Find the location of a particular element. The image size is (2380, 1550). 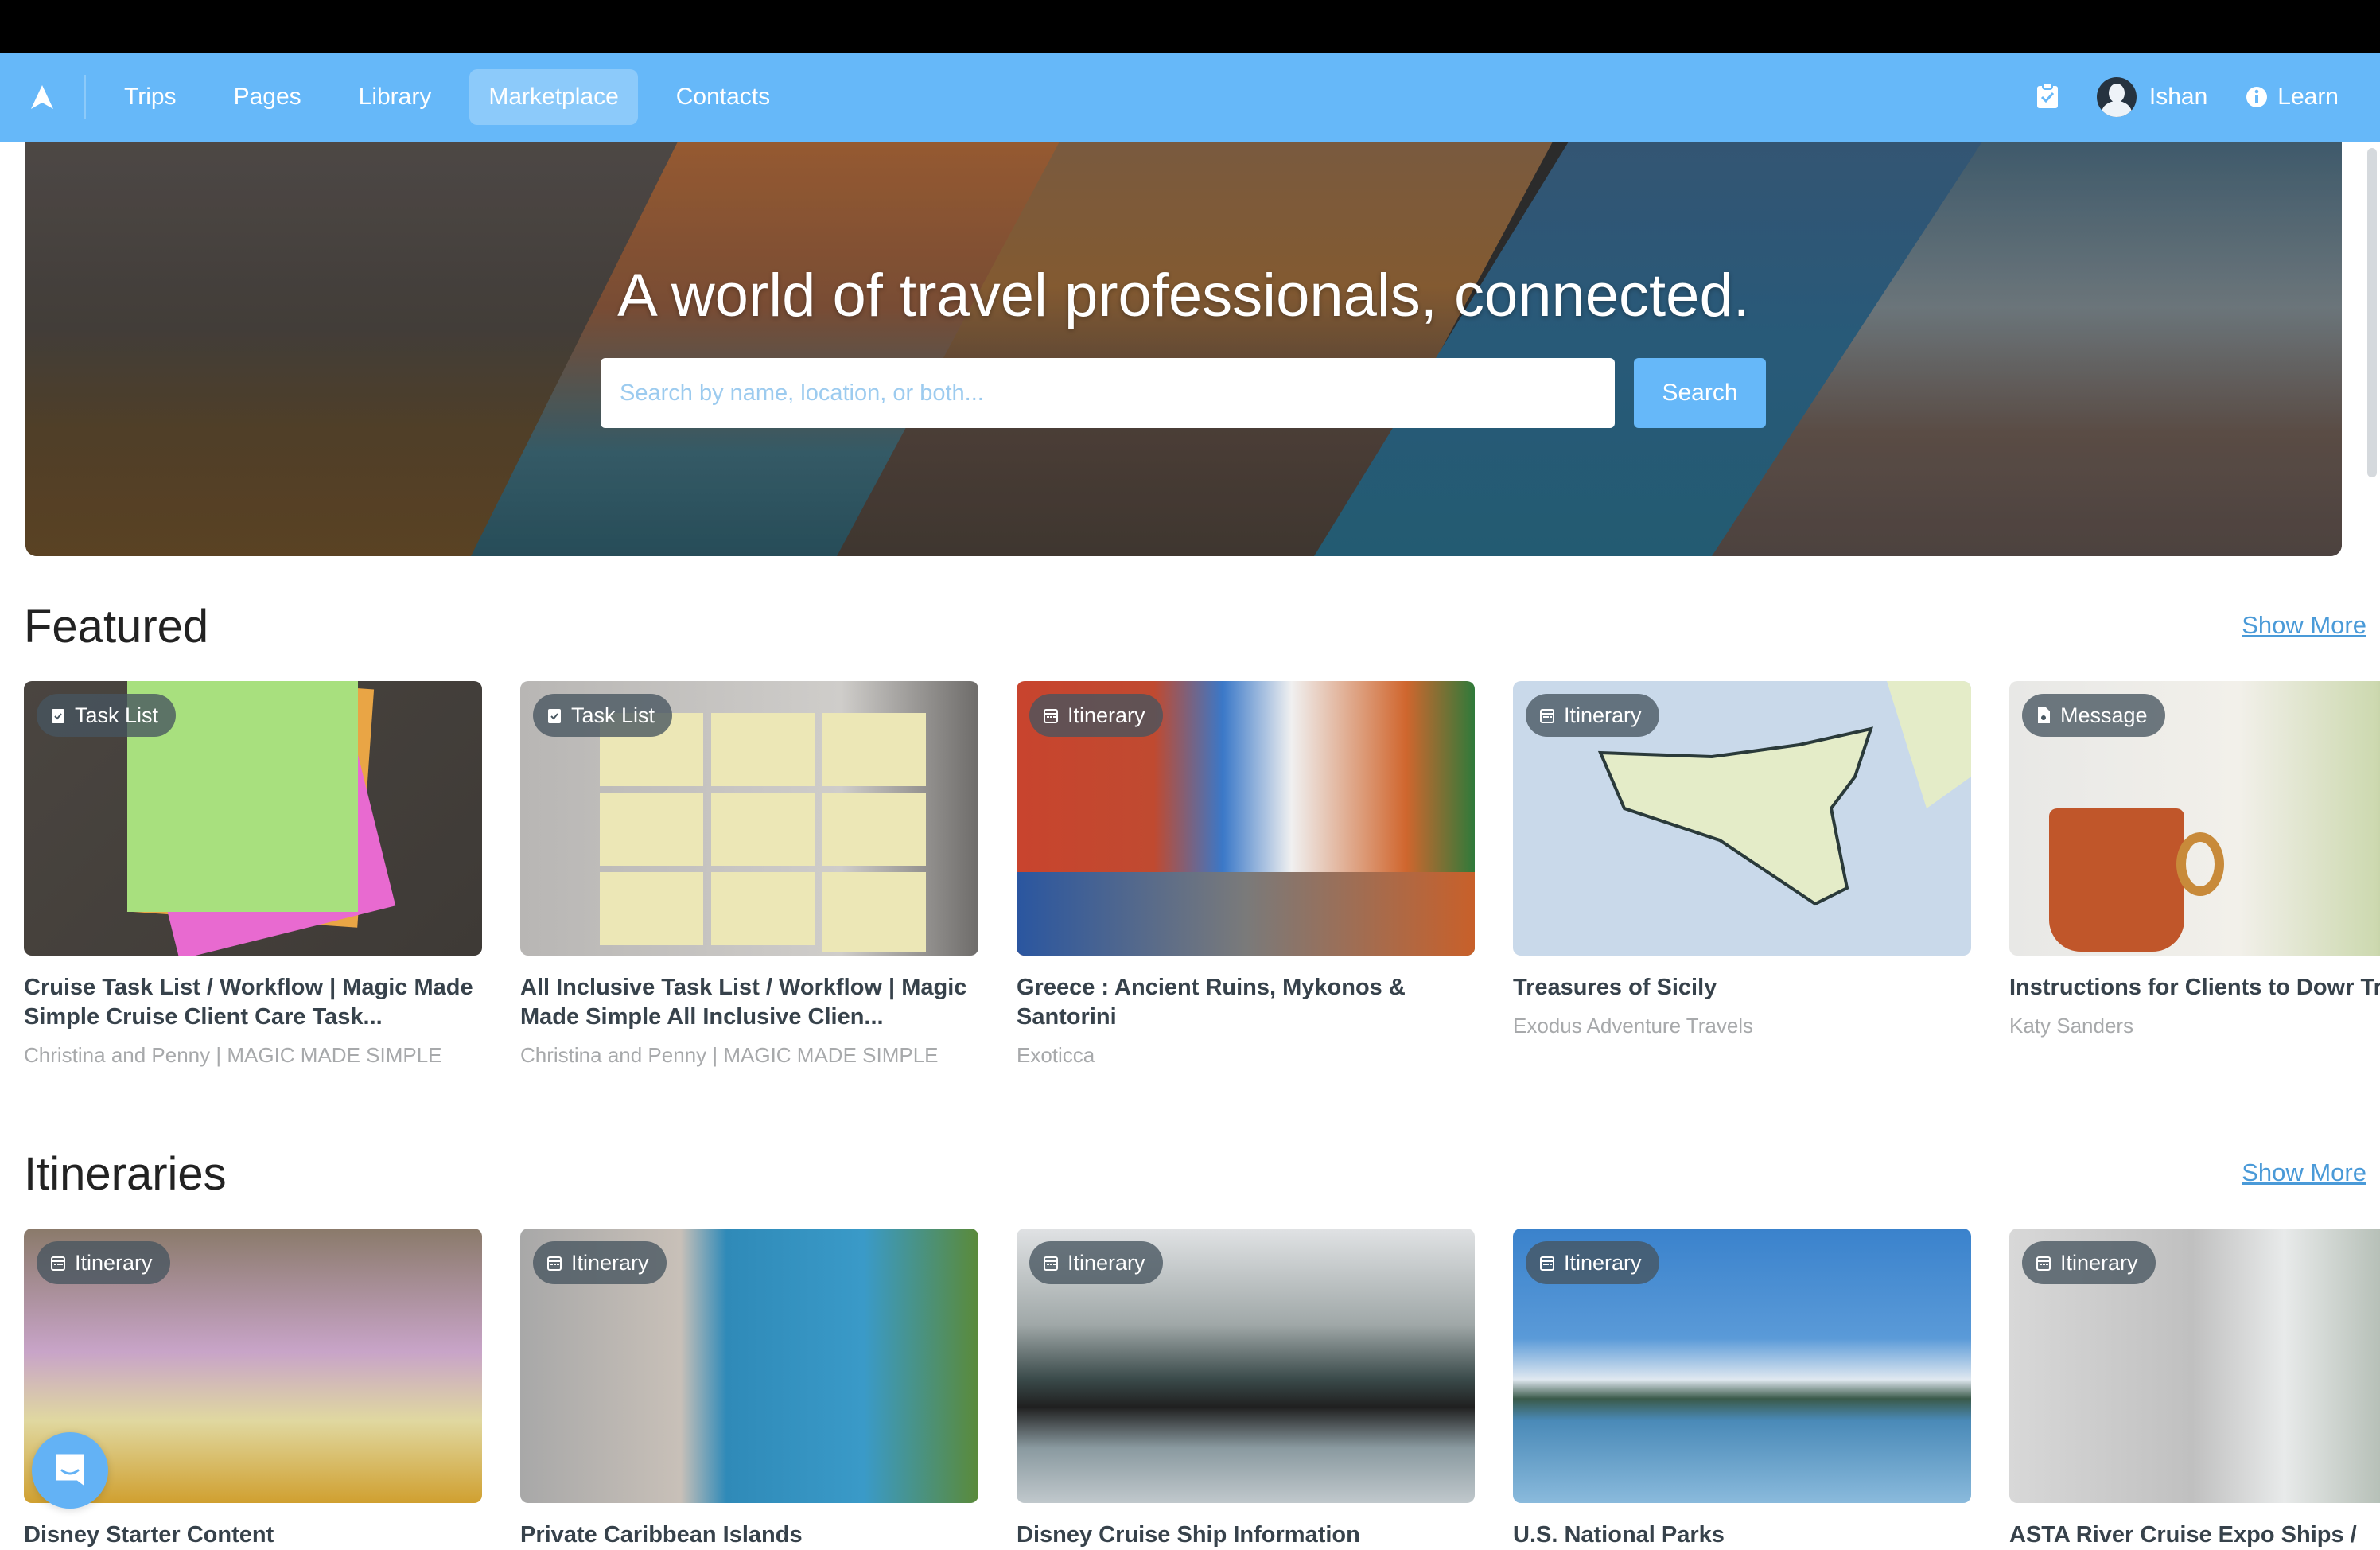

user-menu: Ishan is located at coordinates (2152, 97).